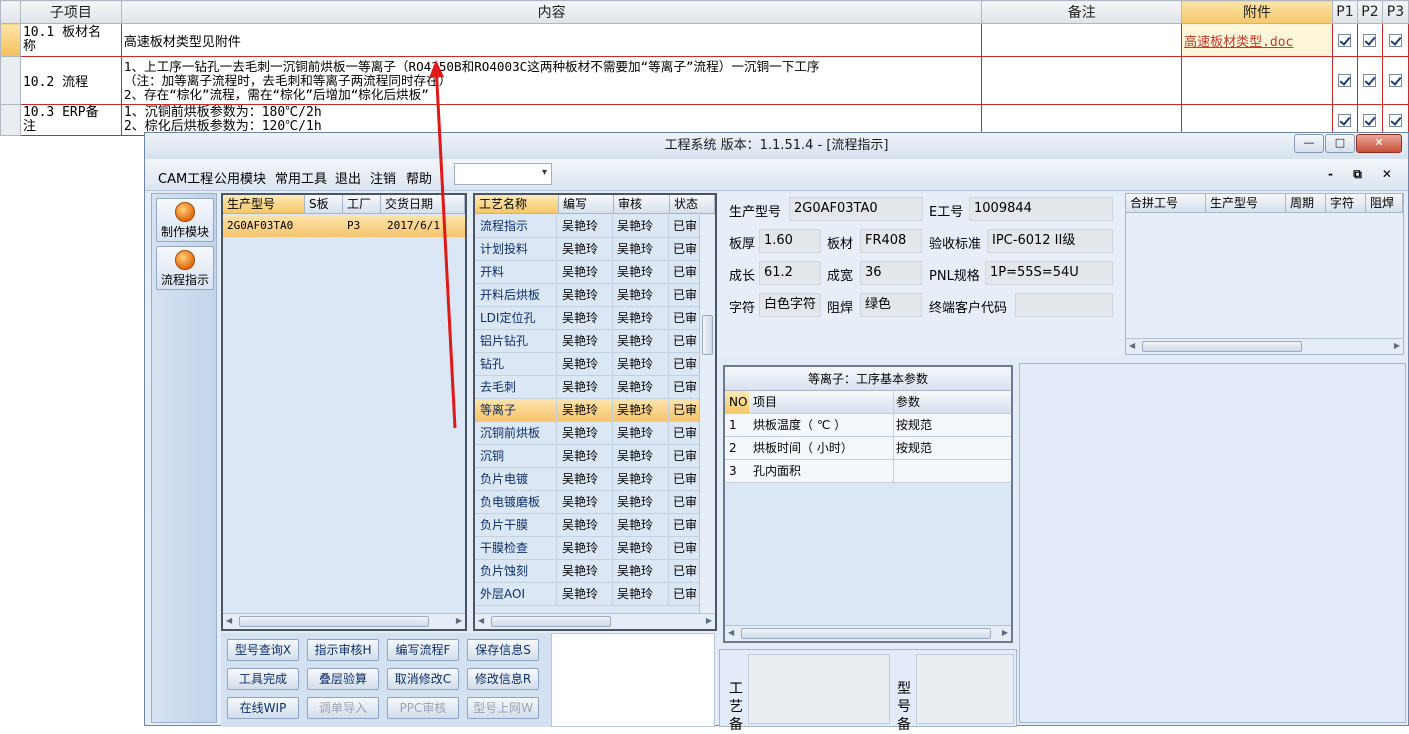  Describe the element at coordinates (587, 456) in the screenshot. I see `process-row: 沉铜 吴艳玲 吴艳玲 已审` at that location.